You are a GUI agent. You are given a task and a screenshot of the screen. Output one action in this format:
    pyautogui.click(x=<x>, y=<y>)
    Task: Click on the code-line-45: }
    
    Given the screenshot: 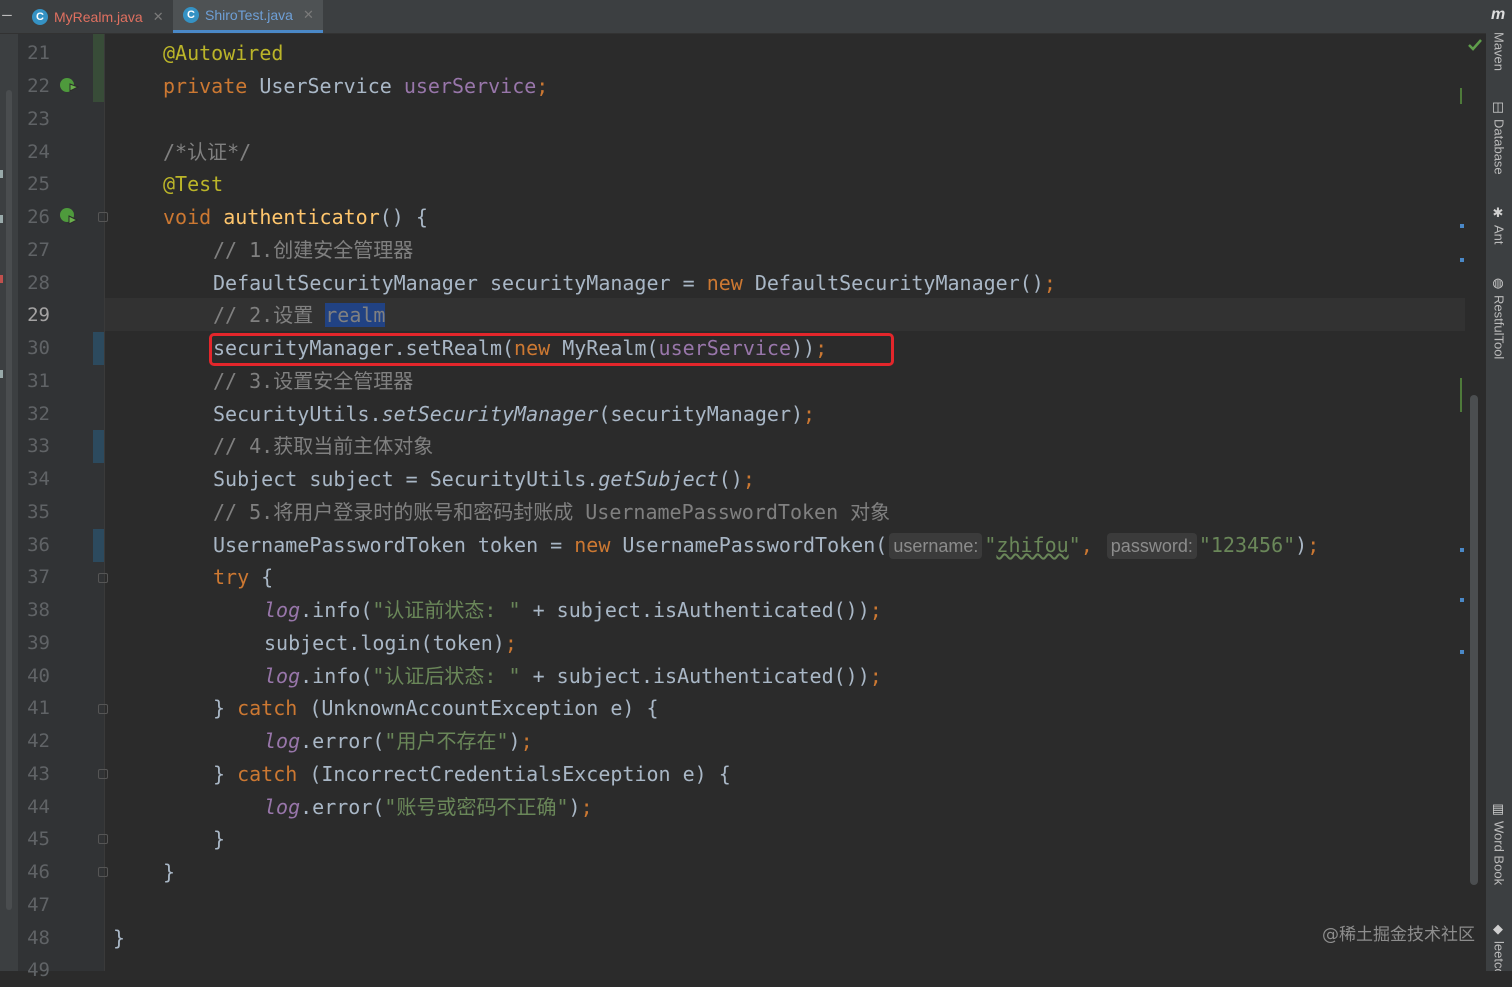 What is the action you would take?
    pyautogui.click(x=219, y=839)
    